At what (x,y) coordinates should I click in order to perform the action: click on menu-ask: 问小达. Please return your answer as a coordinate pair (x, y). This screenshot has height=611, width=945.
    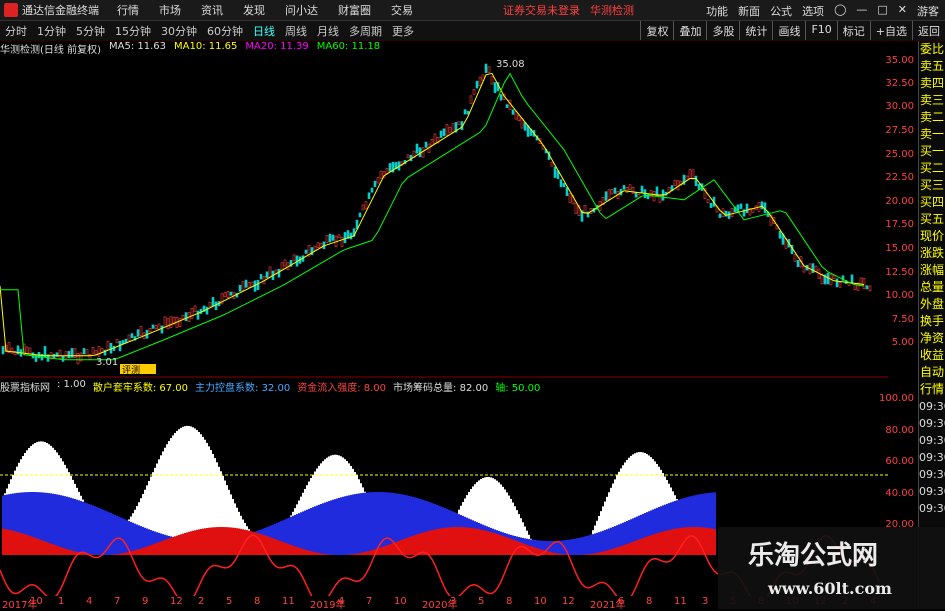
    Looking at the image, I should click on (301, 10).